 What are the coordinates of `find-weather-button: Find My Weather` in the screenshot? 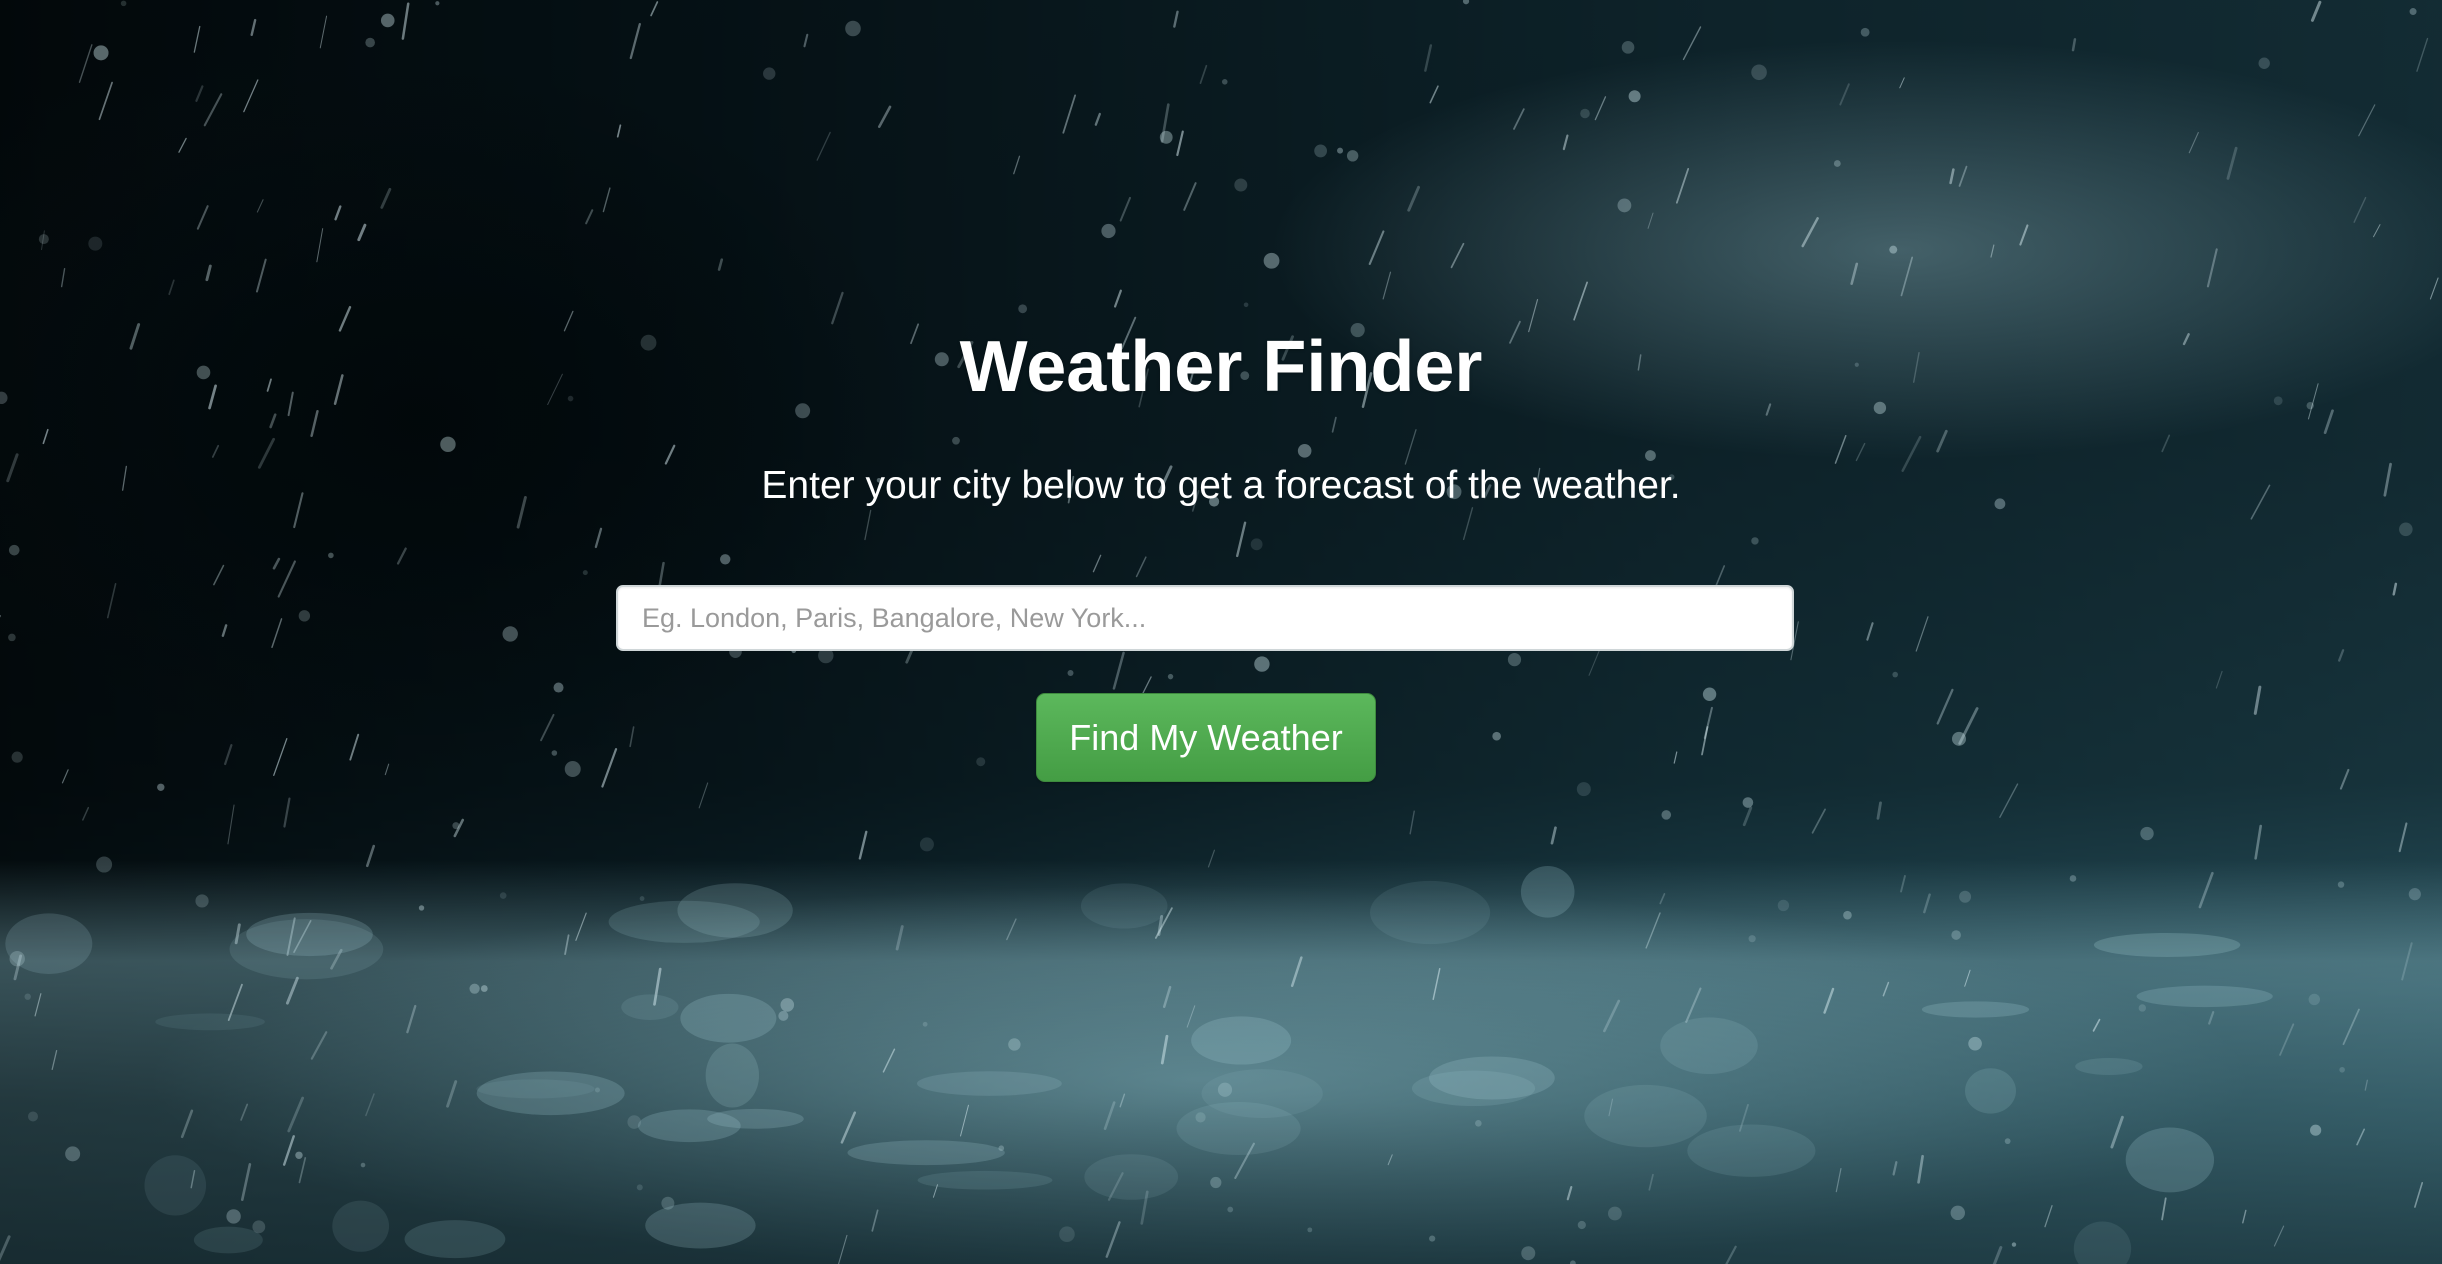 It's located at (1206, 737).